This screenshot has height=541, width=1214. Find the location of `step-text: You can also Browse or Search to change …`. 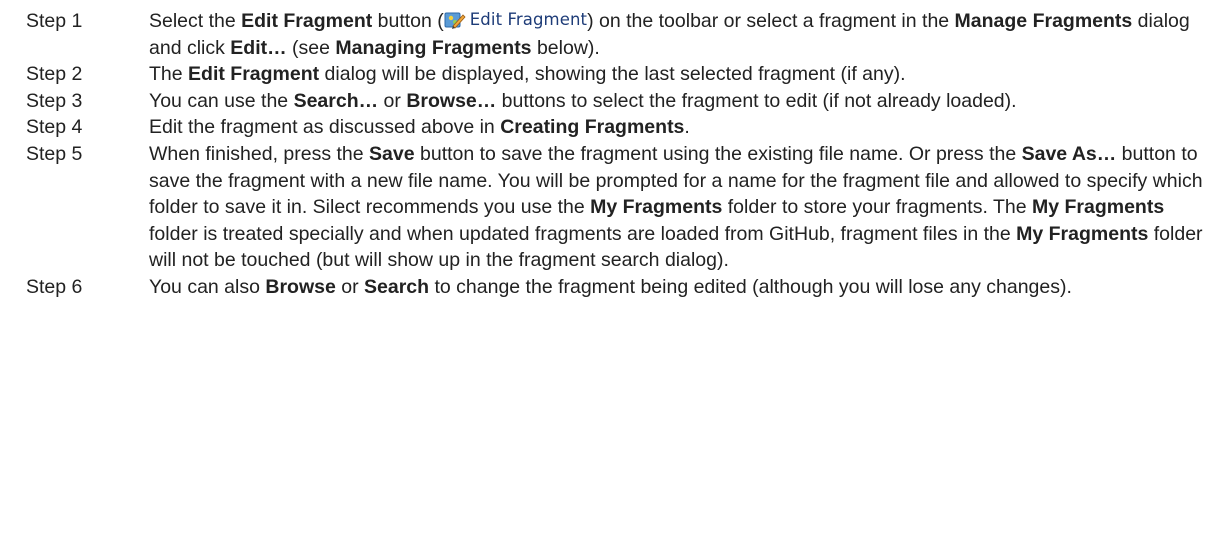

step-text: You can also Browse or Search to change … is located at coordinates (677, 287).